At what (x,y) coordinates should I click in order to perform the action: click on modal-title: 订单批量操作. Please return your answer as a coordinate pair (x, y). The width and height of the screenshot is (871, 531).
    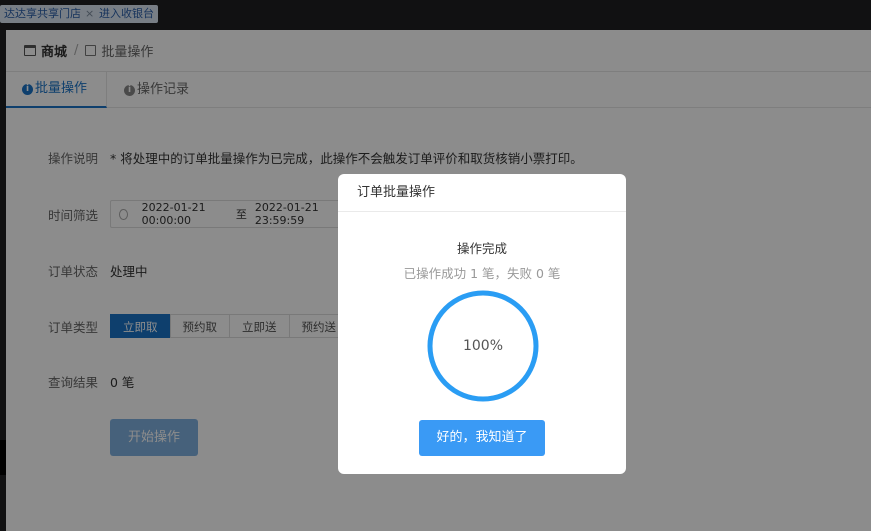
    Looking at the image, I should click on (482, 193).